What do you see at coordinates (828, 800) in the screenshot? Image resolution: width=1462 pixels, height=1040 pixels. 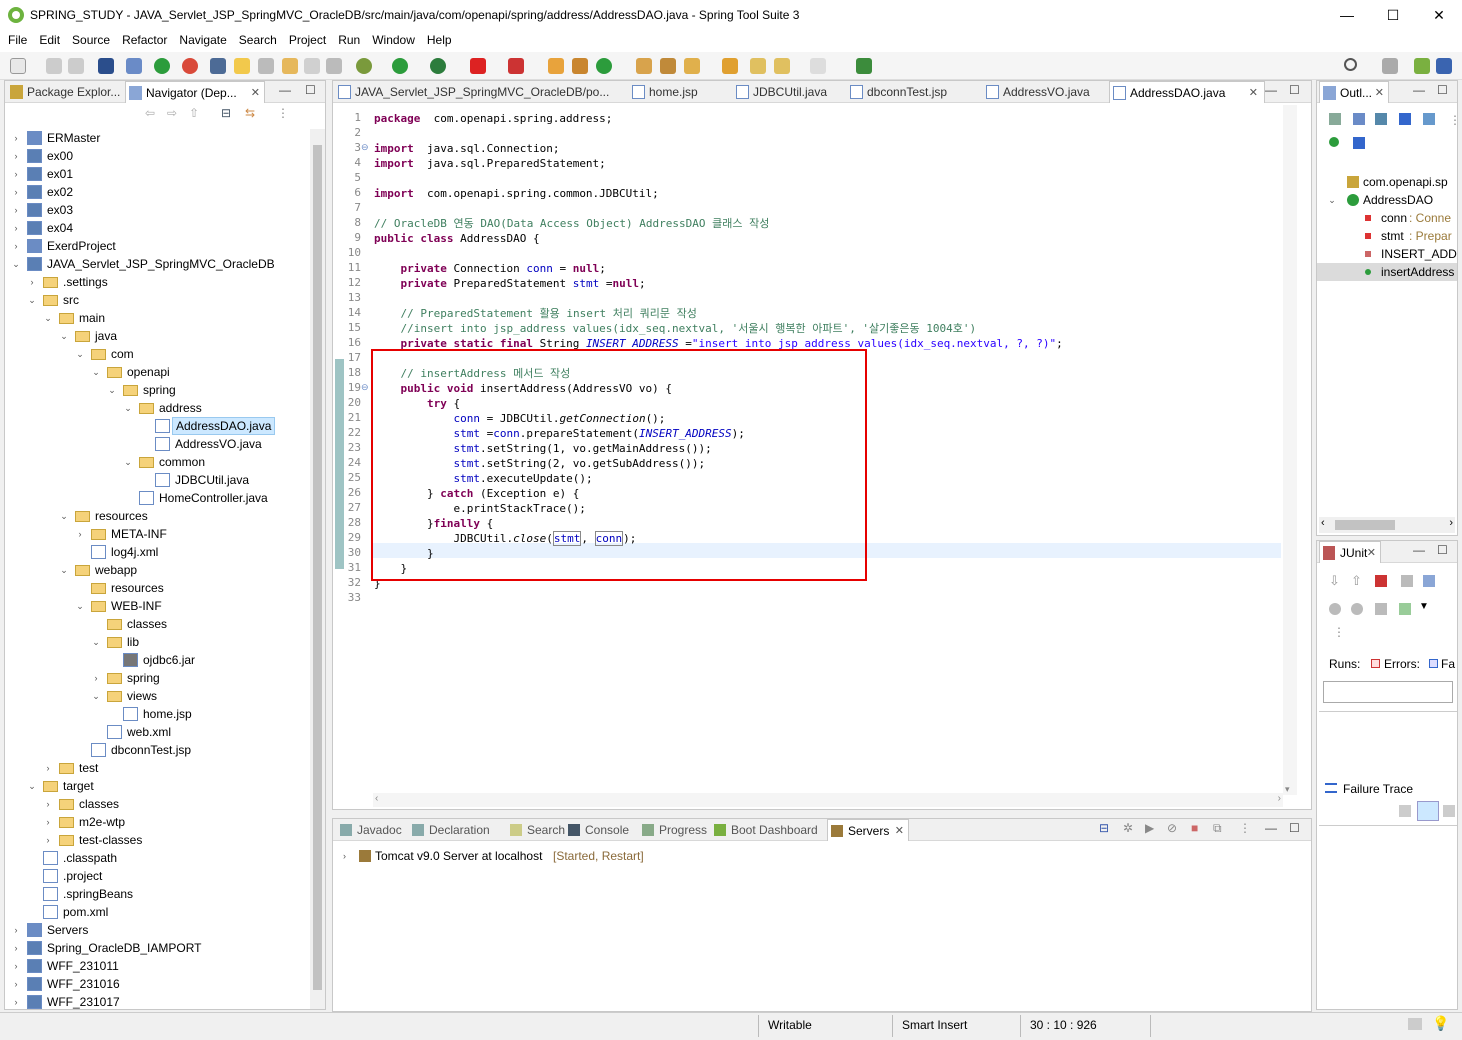 I see `editor-horizontal-scrollbar: ‹ ›` at bounding box center [828, 800].